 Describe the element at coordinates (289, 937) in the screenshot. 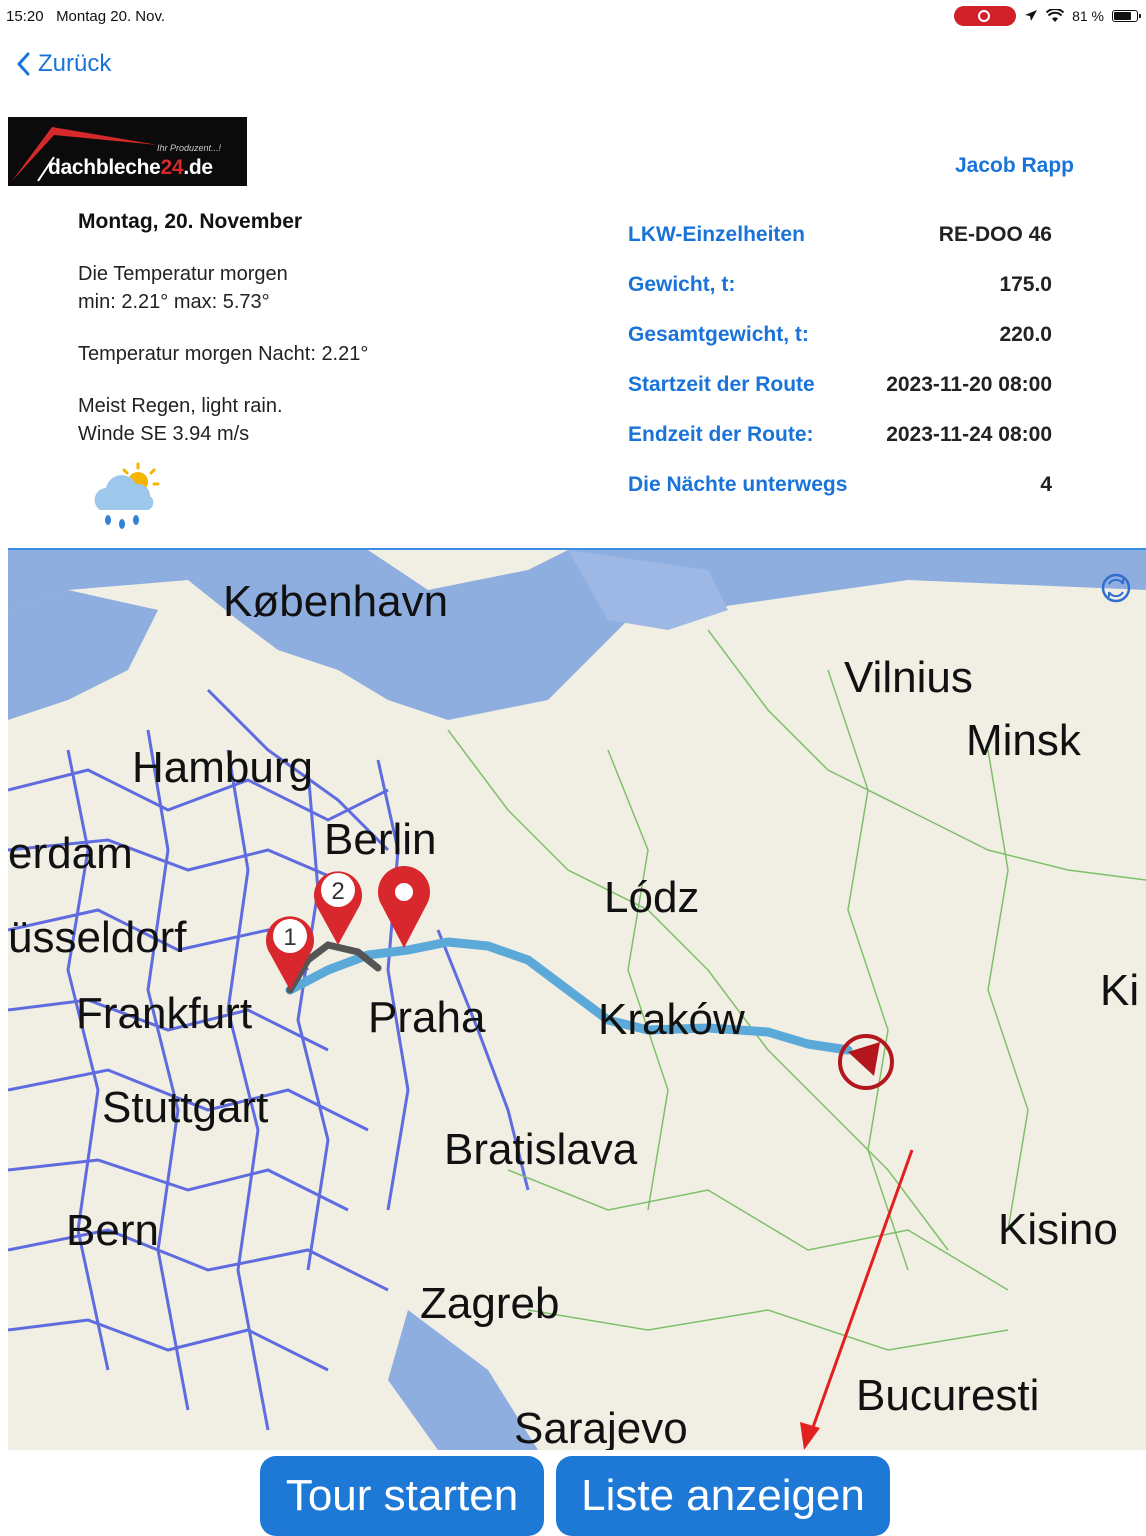

I see `marker-label: 1` at that location.